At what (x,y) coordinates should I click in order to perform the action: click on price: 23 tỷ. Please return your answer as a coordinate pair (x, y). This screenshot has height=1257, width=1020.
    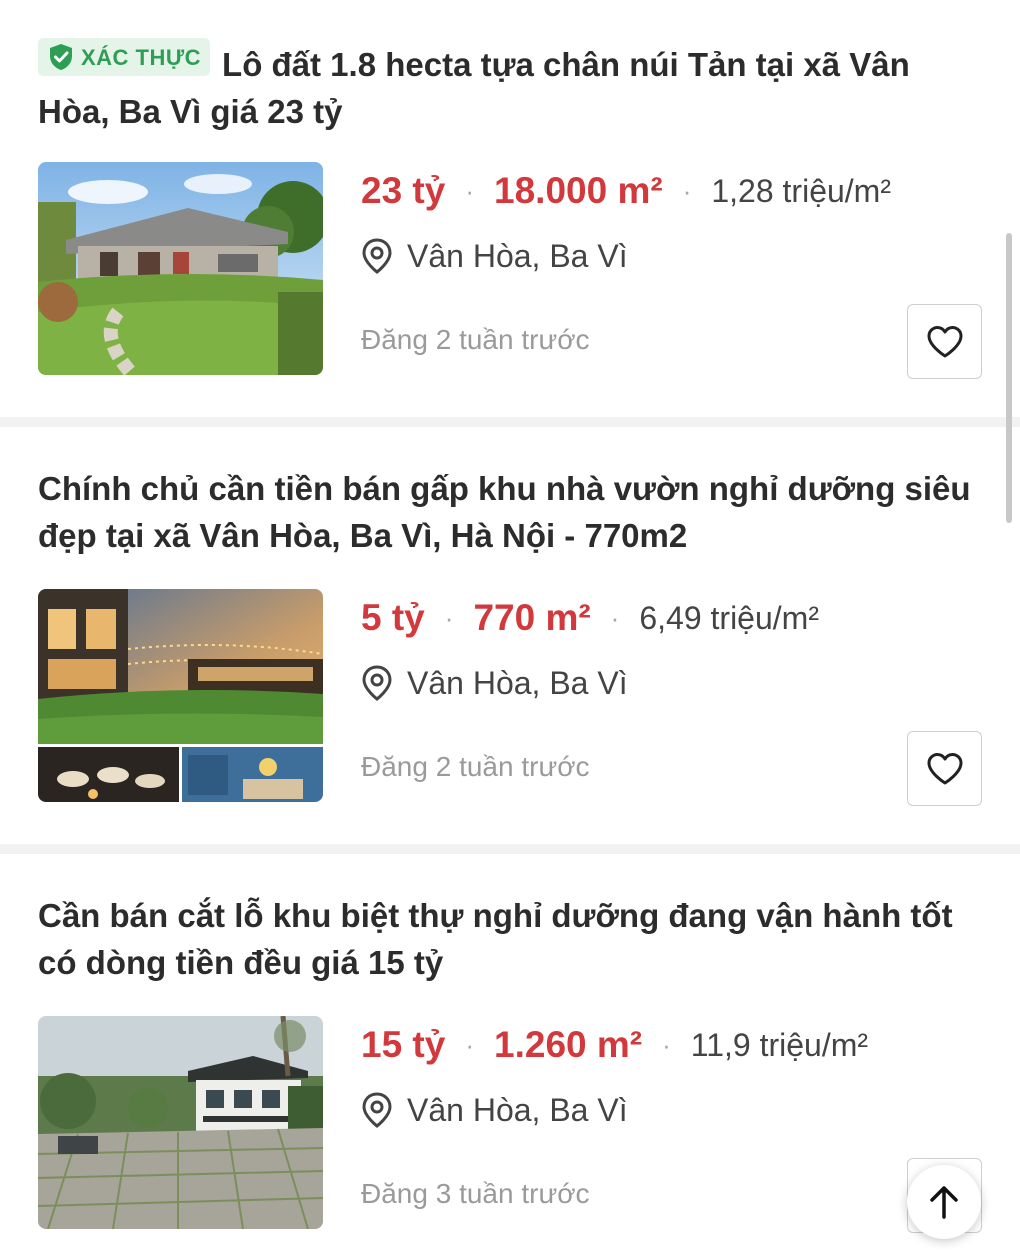
    Looking at the image, I should click on (403, 190).